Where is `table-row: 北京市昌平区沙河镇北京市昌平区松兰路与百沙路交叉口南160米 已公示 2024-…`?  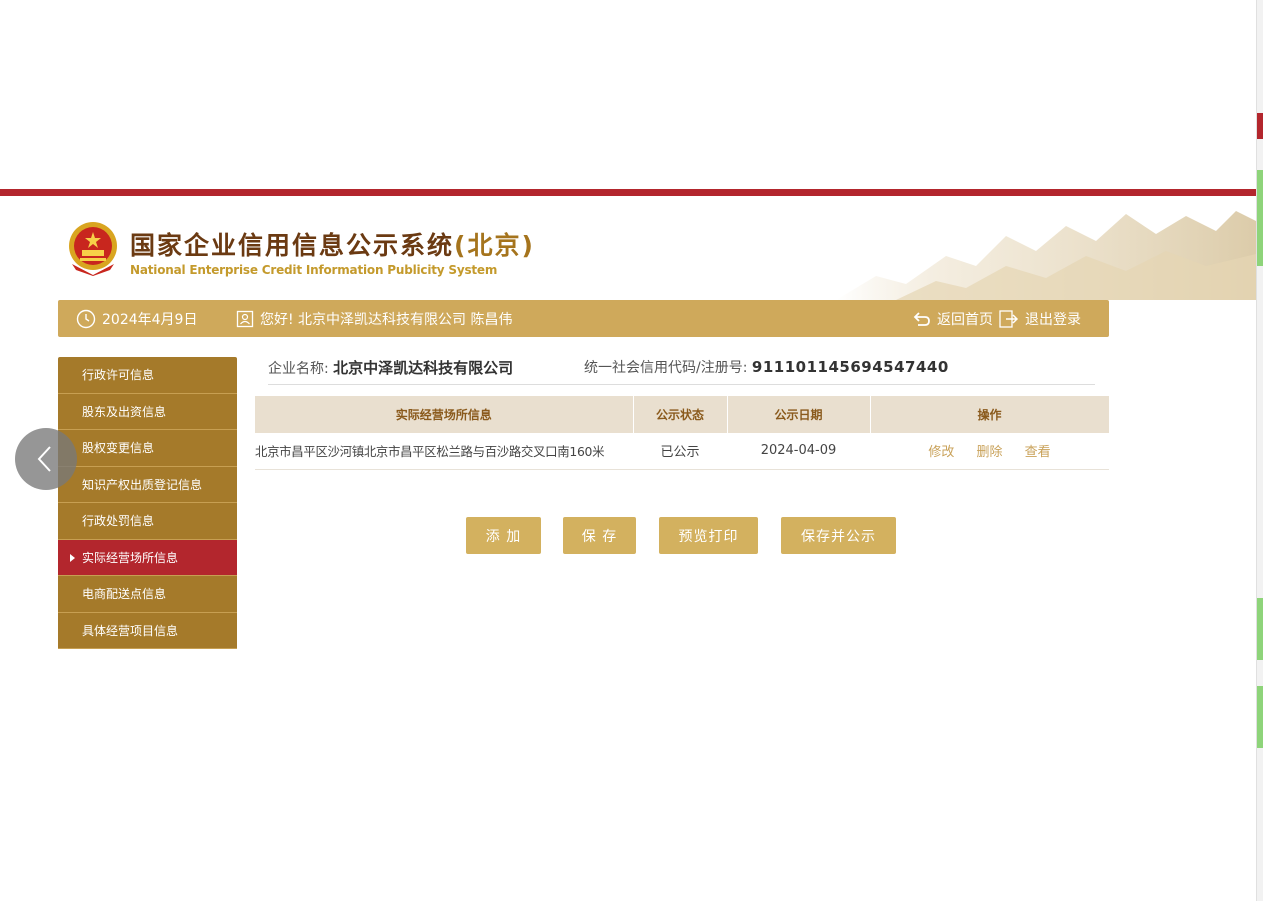 table-row: 北京市昌平区沙河镇北京市昌平区松兰路与百沙路交叉口南160米 已公示 2024-… is located at coordinates (682, 451).